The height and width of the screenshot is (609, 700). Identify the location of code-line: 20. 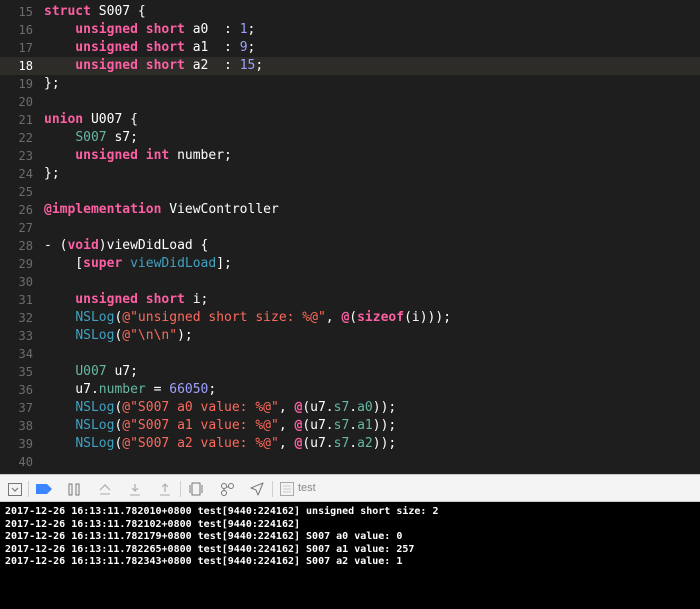
(350, 102).